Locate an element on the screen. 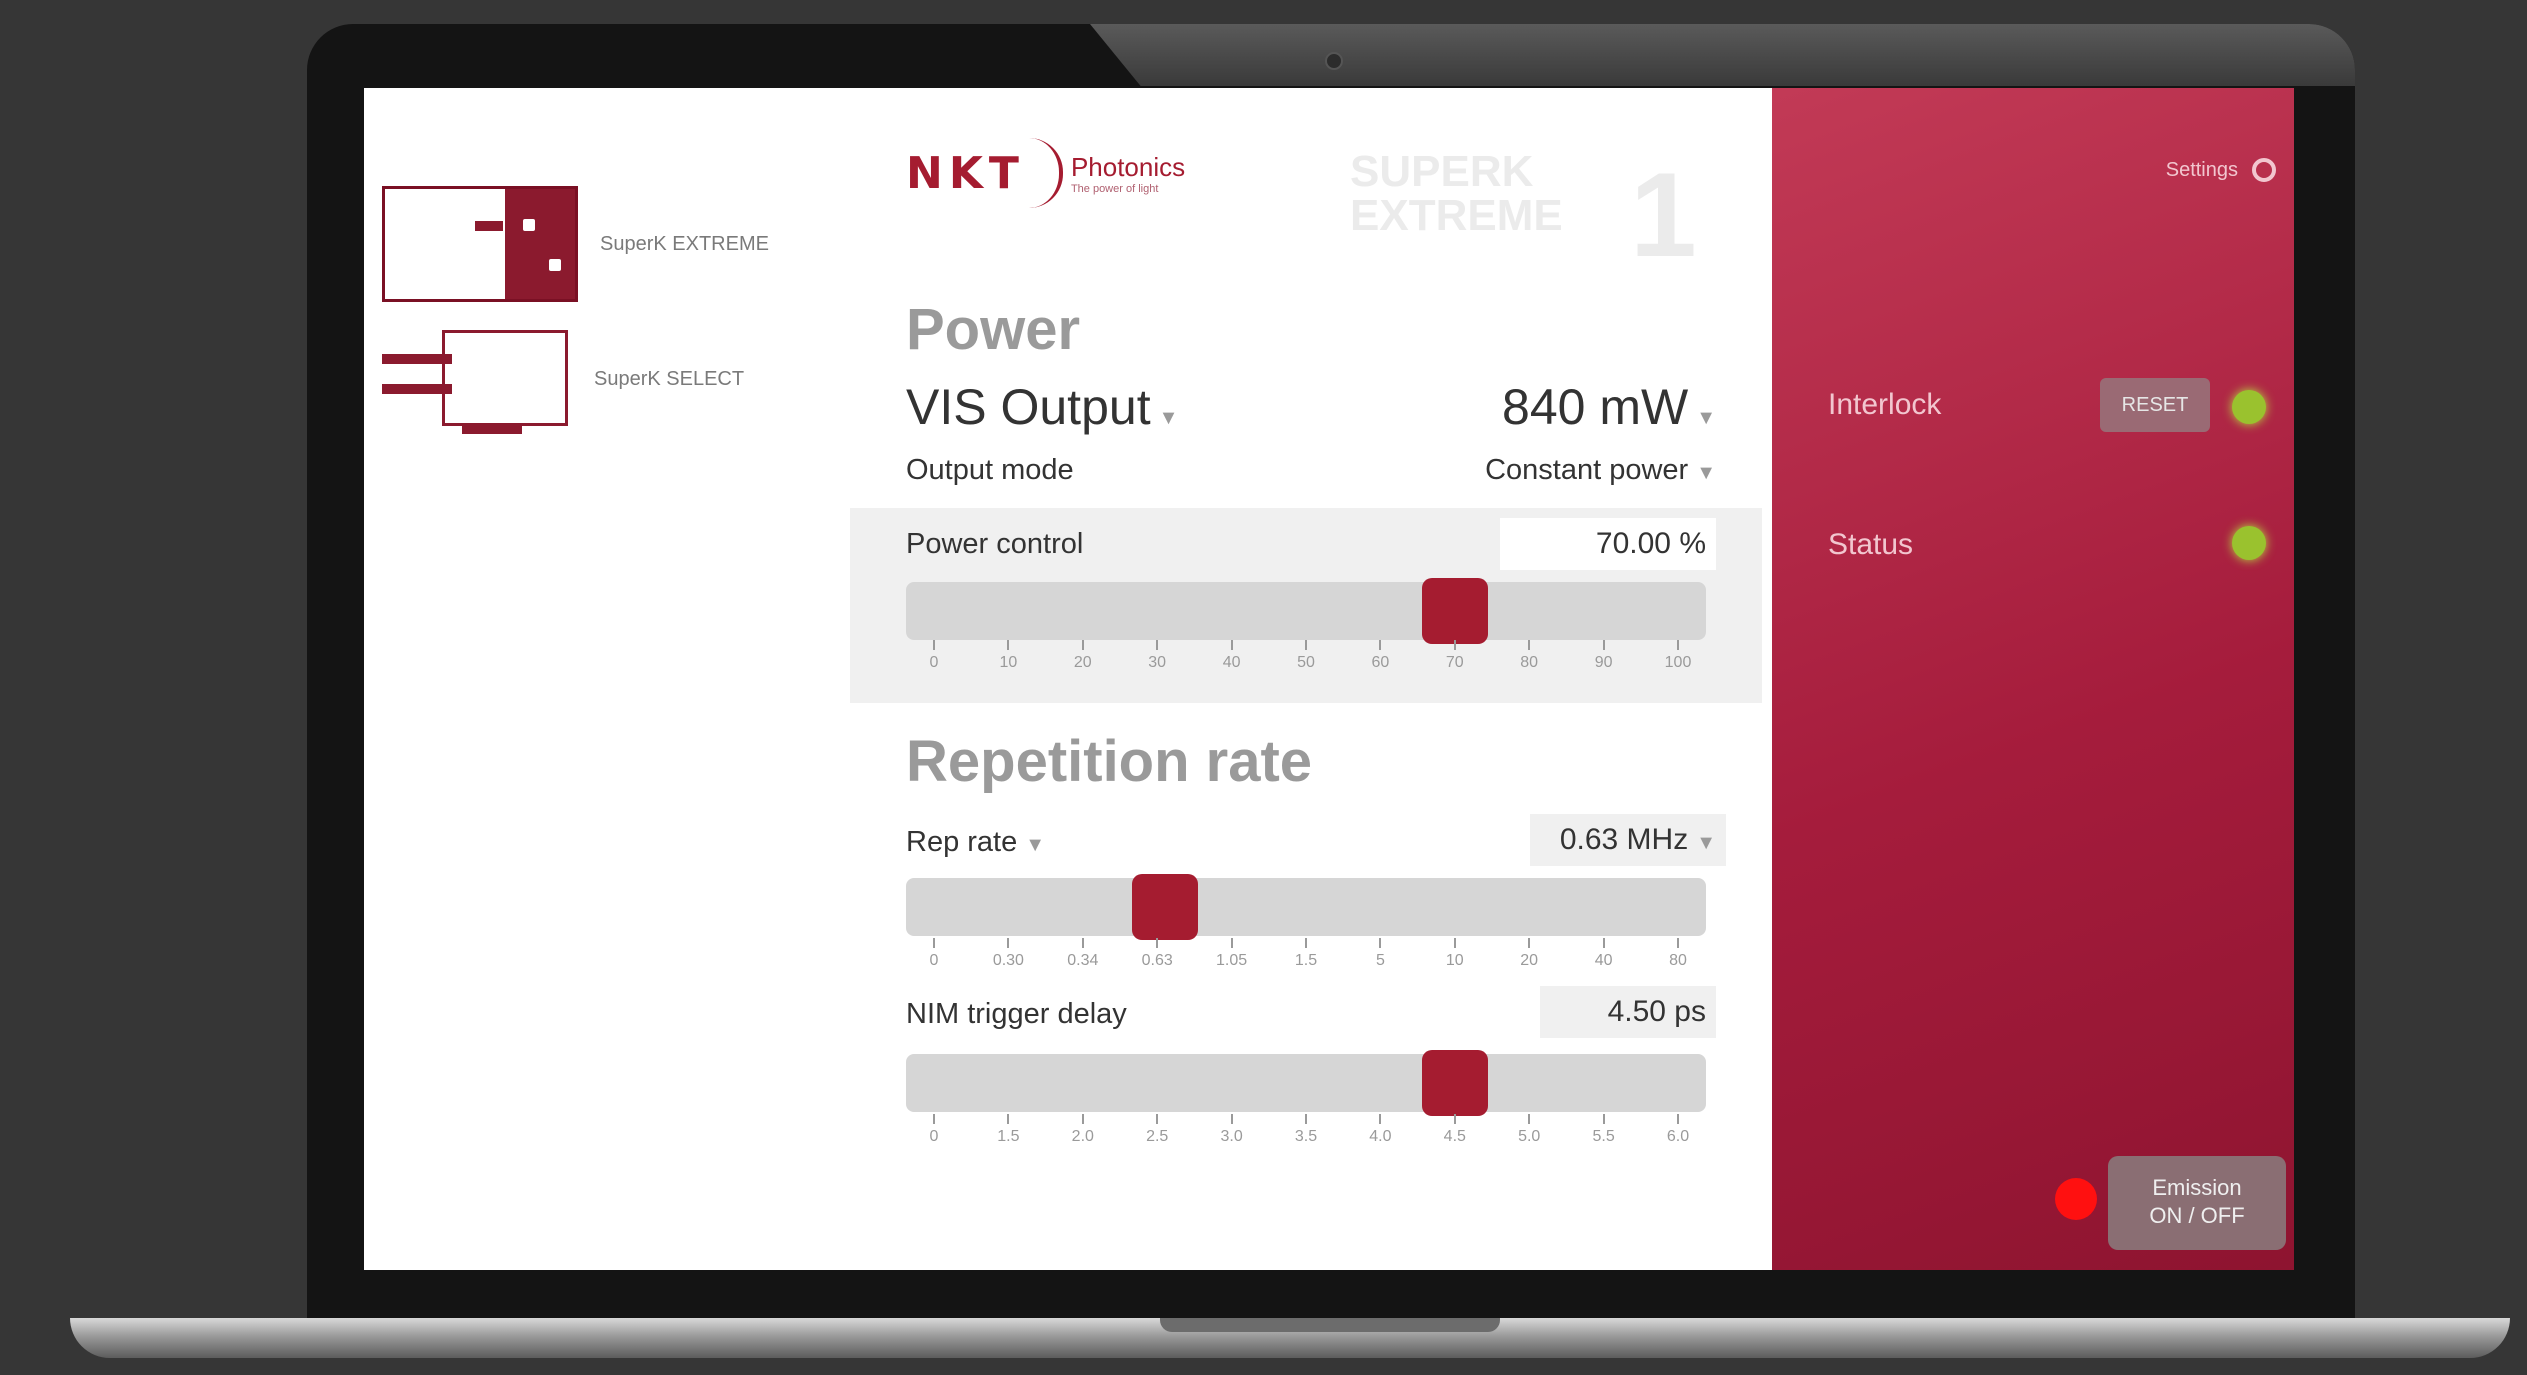  rep-rate-tick-label: 1.5 is located at coordinates (1306, 954).